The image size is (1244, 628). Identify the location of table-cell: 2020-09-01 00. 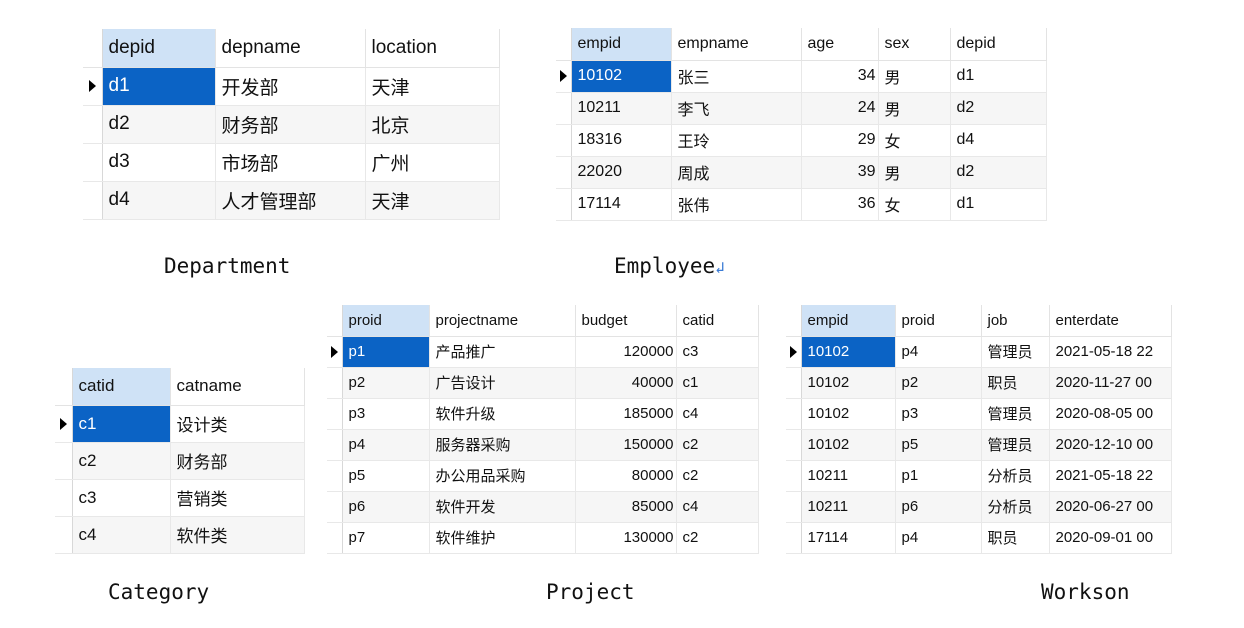
(1110, 538).